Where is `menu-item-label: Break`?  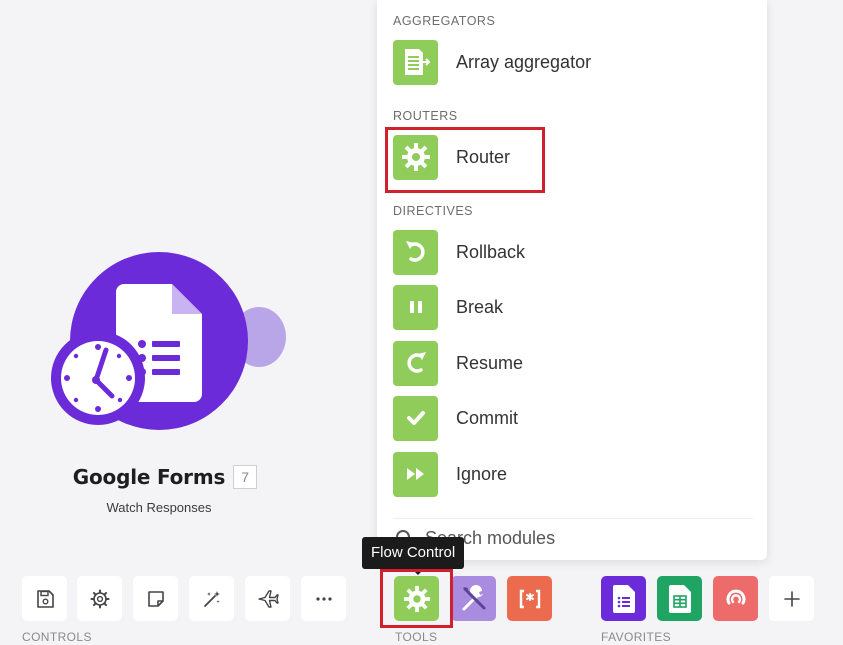
menu-item-label: Break is located at coordinates (480, 306).